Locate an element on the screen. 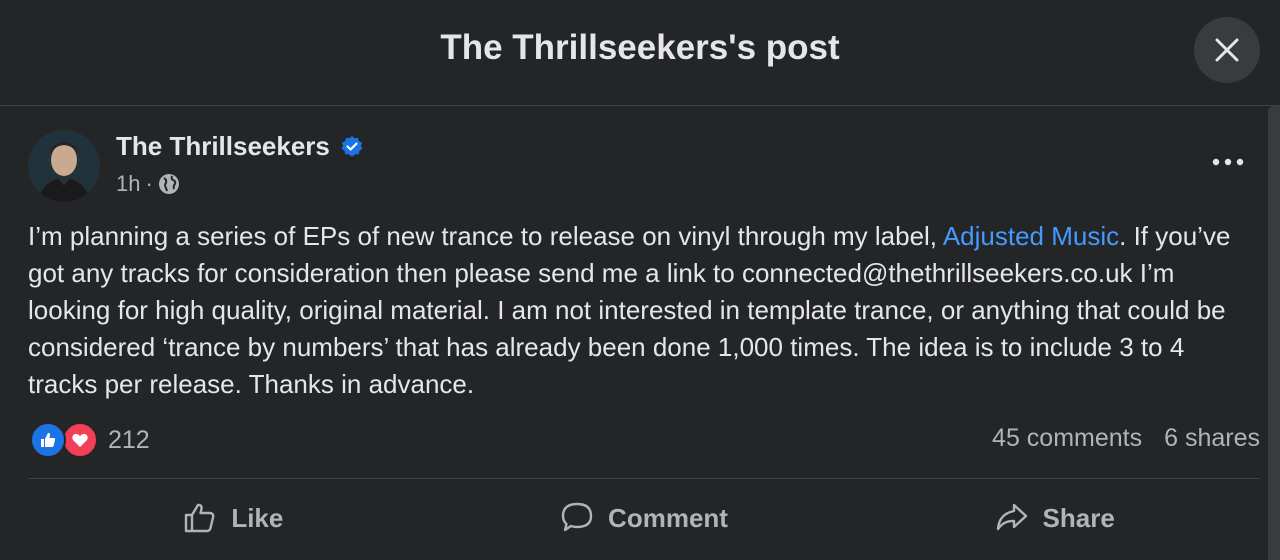 Image resolution: width=1280 pixels, height=560 pixels. comment-button: Comment is located at coordinates (644, 518).